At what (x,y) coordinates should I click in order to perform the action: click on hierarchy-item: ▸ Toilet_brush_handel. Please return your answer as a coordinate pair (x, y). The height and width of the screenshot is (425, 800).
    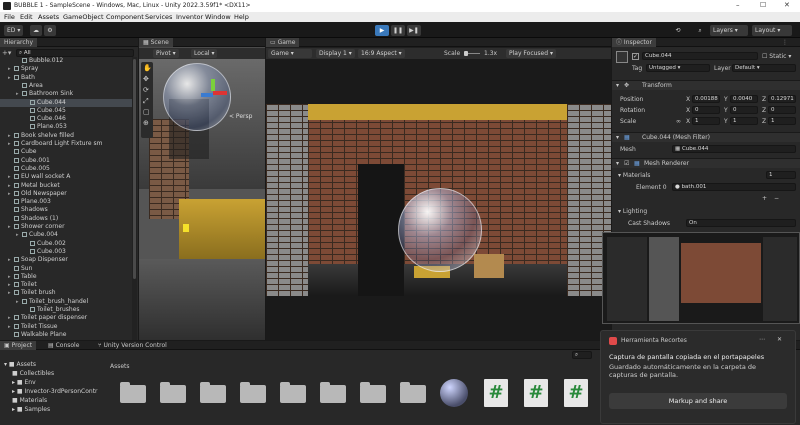
    Looking at the image, I should click on (66, 302).